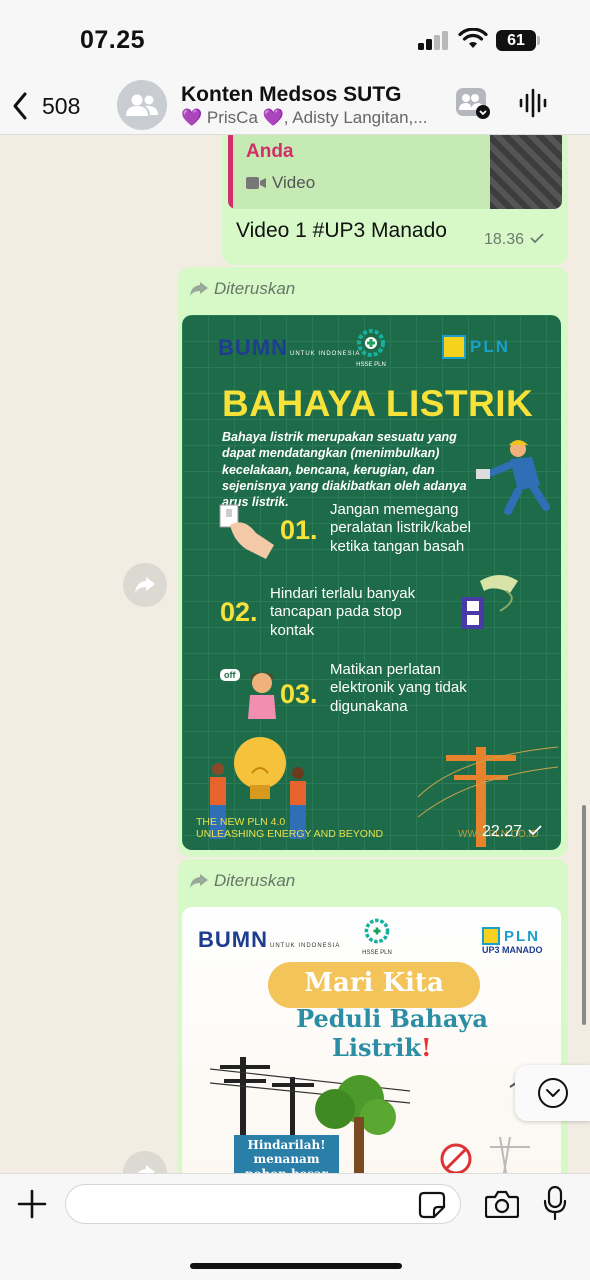 The image size is (590, 1280). I want to click on battery-tip, so click(538, 40).